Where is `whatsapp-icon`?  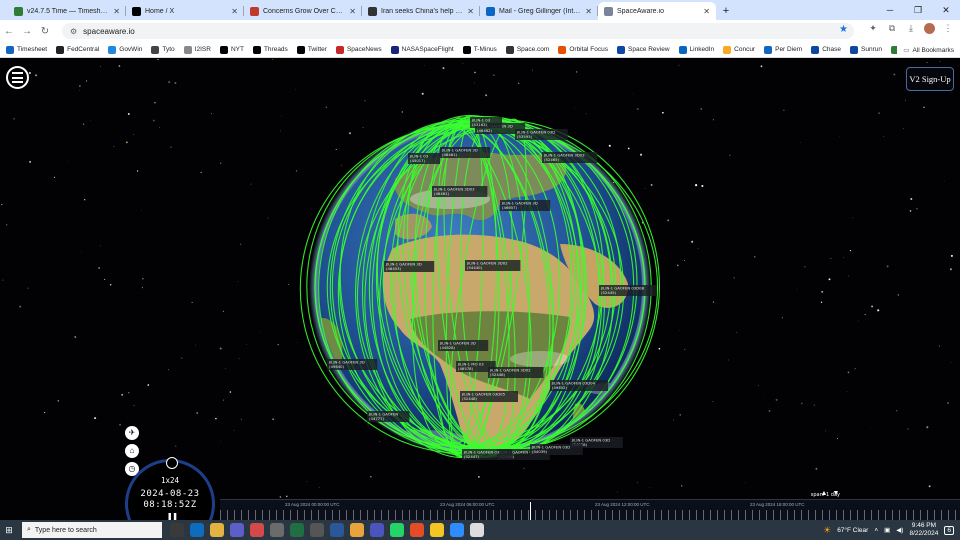 whatsapp-icon is located at coordinates (397, 530).